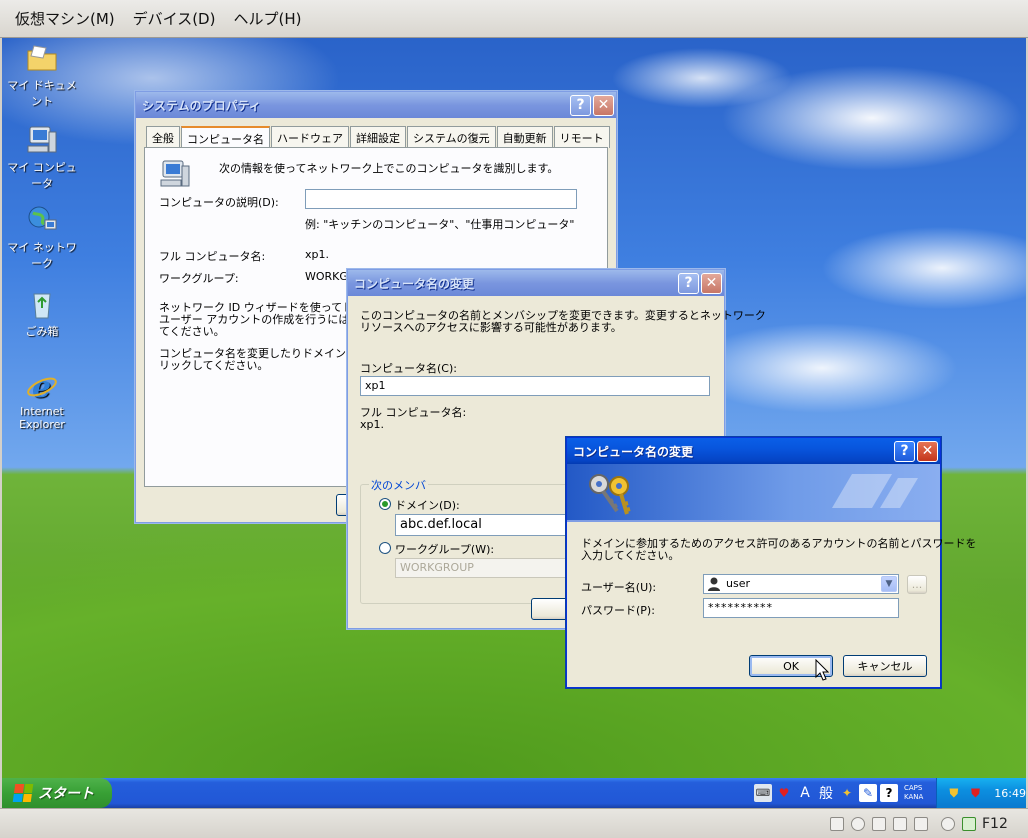 This screenshot has width=1028, height=838. What do you see at coordinates (65, 18) in the screenshot?
I see `vm-menu-machine: 仮想マシン(M)` at bounding box center [65, 18].